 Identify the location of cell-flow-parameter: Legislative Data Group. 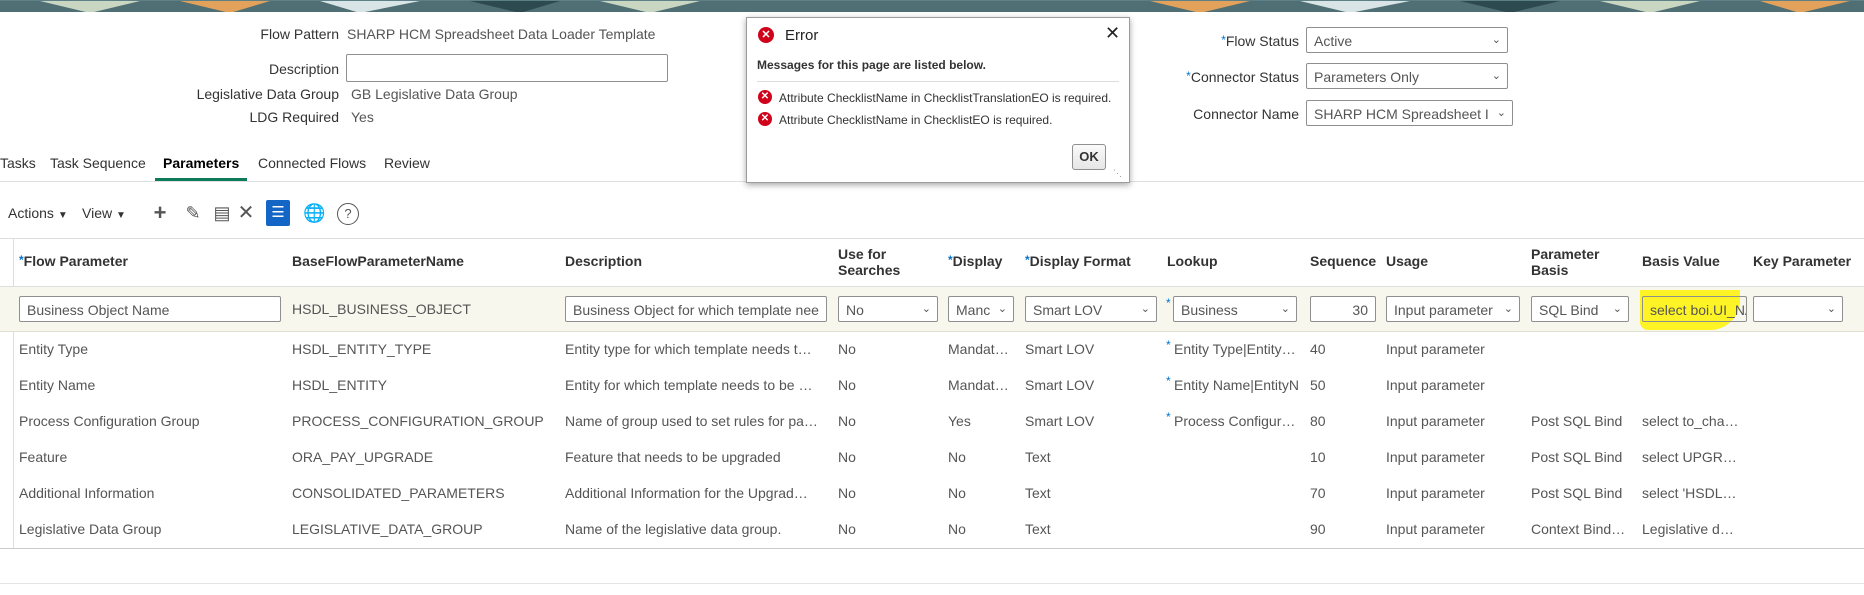
(90, 529).